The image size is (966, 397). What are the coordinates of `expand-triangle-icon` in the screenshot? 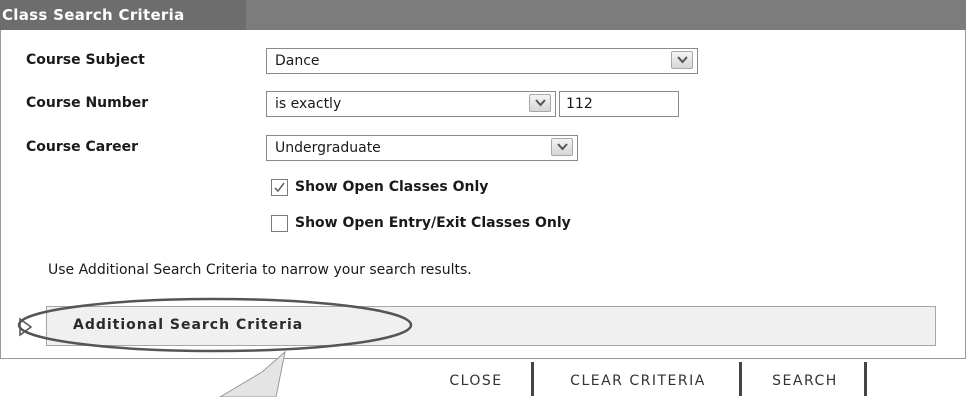 It's located at (26, 327).